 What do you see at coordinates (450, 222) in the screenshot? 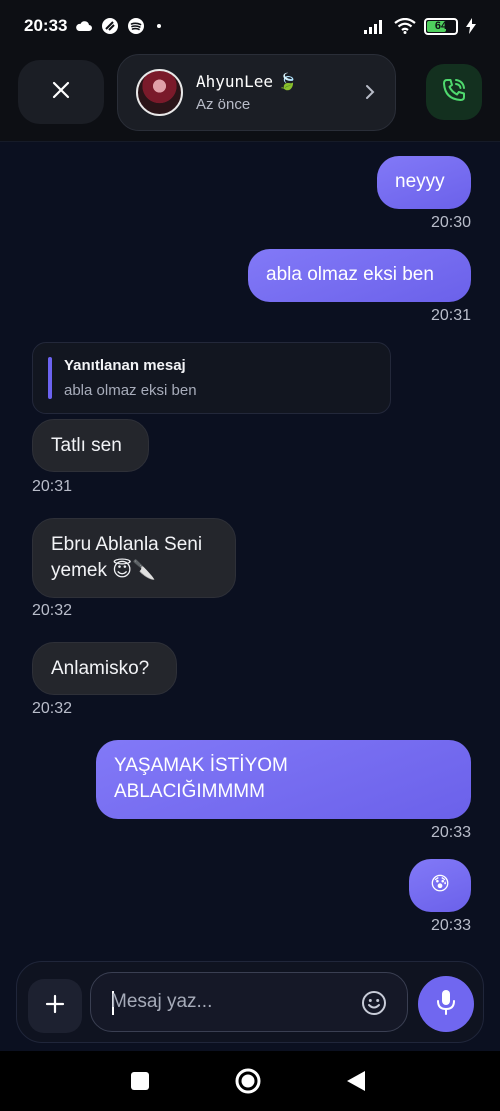
I see `message-time: 20:30` at bounding box center [450, 222].